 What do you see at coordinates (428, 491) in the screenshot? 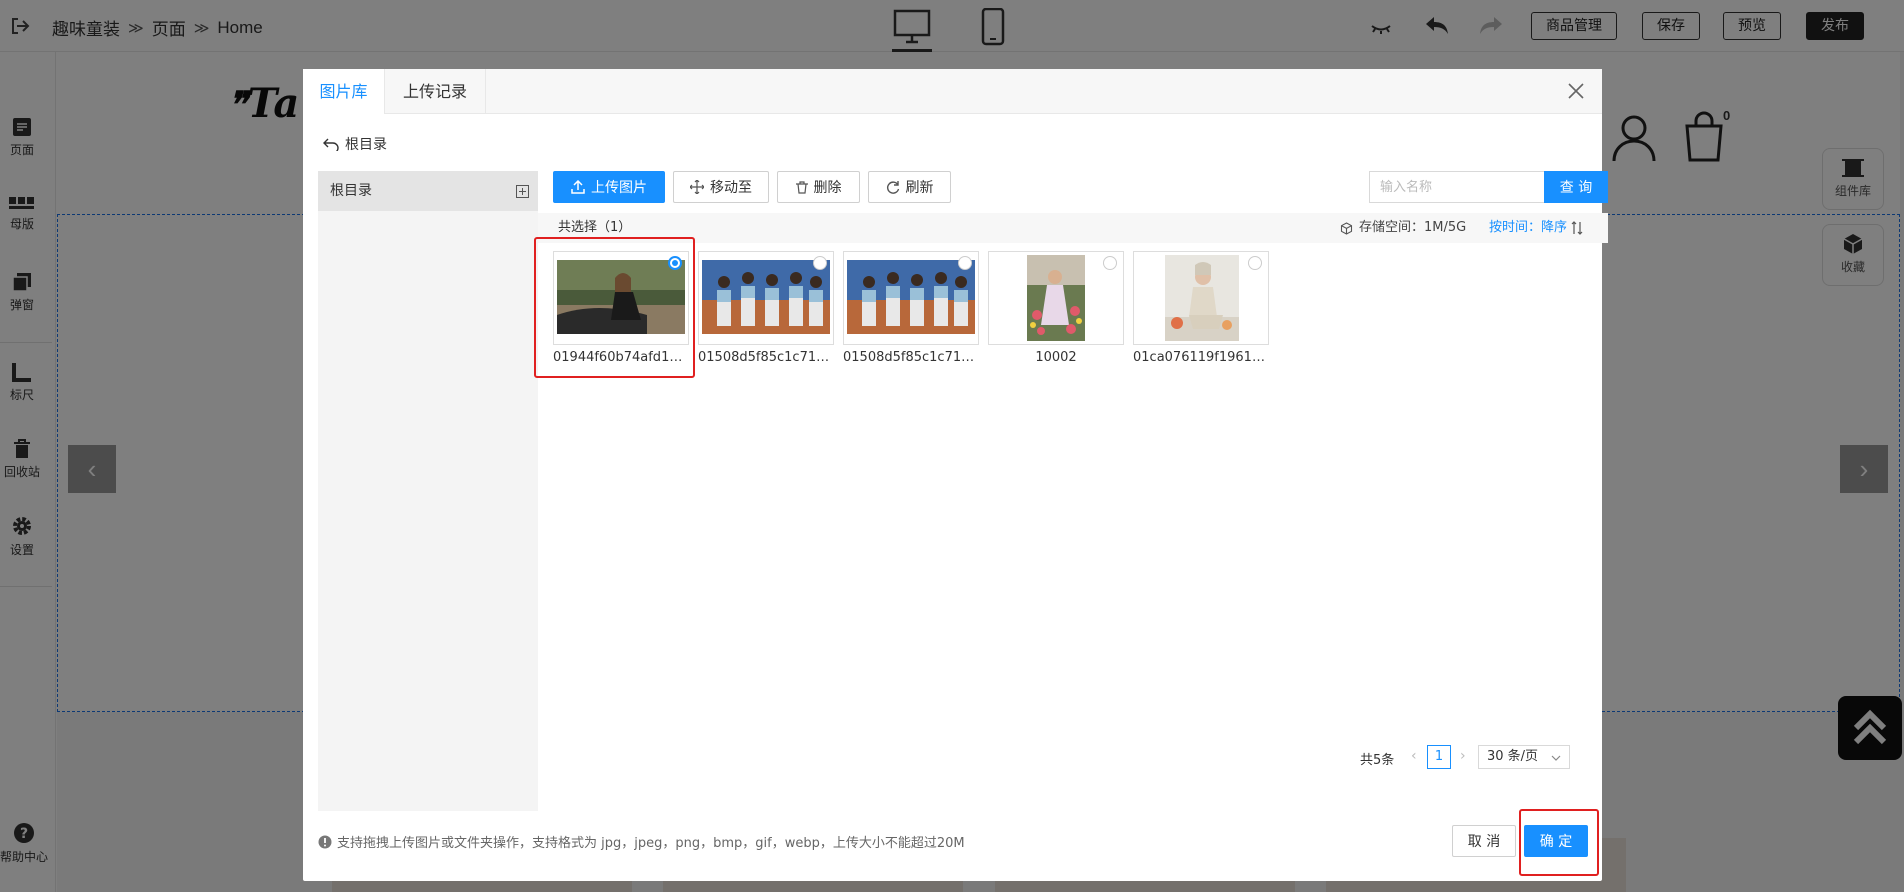
I see `directory-tree: 根目录` at bounding box center [428, 491].